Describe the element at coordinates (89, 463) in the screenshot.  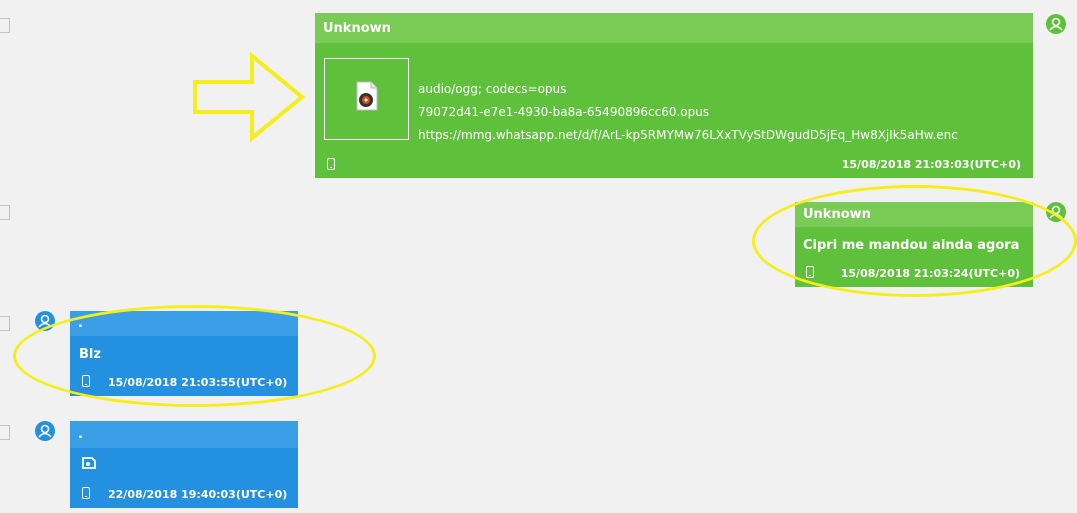
I see `sticker-icon` at that location.